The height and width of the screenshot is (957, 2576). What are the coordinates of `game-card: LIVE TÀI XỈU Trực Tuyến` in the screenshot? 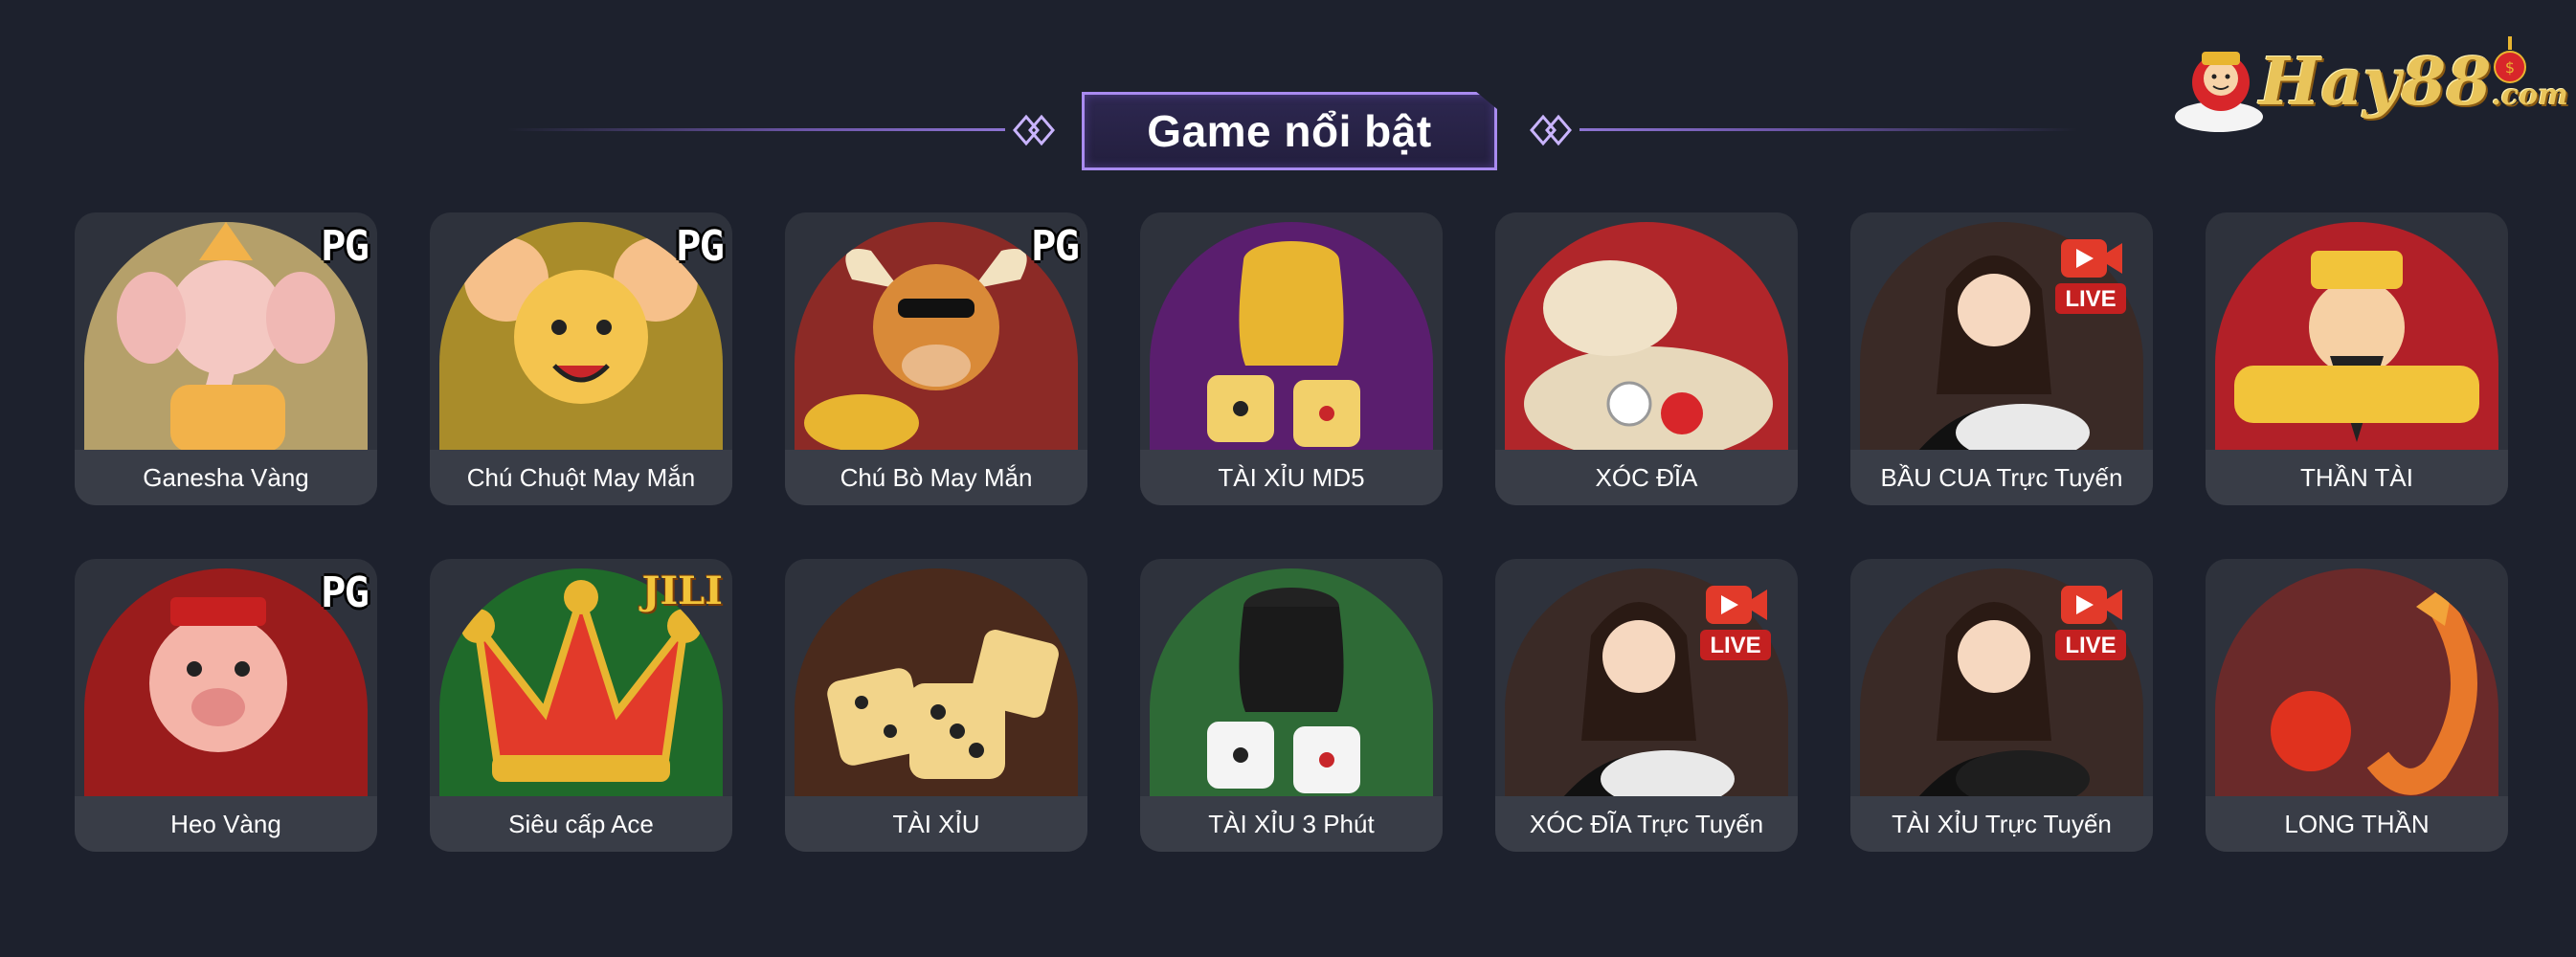 It's located at (2002, 705).